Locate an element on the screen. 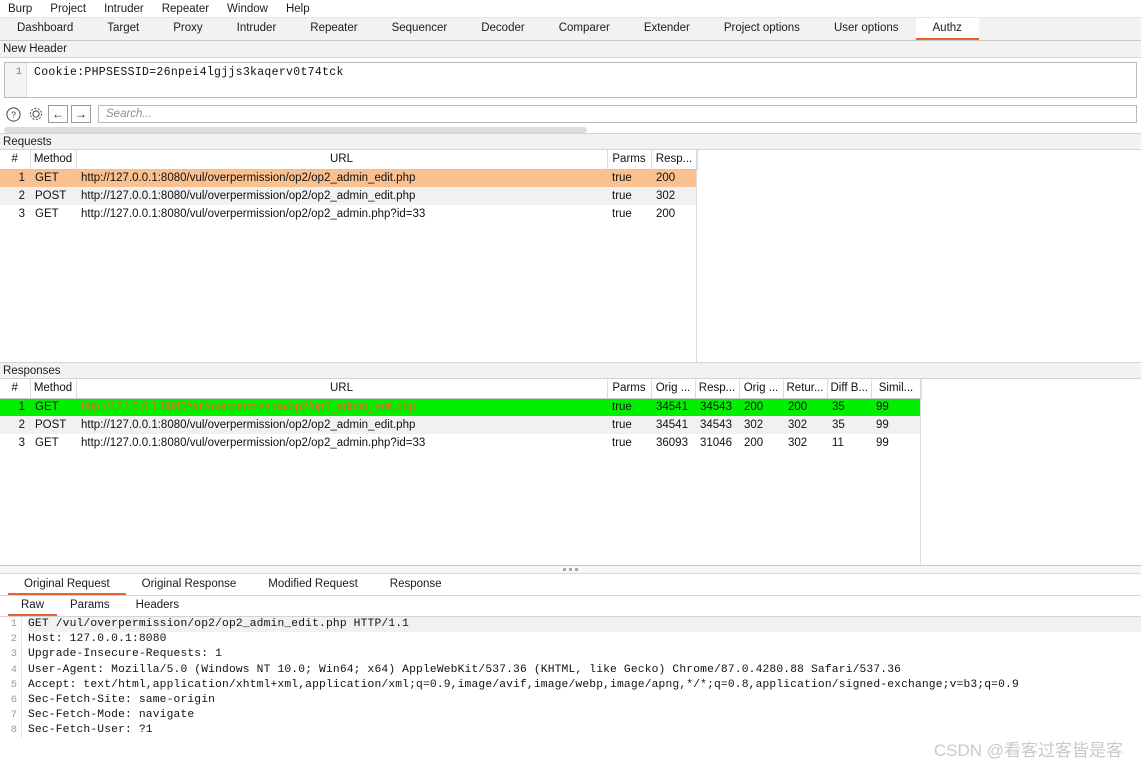 This screenshot has width=1141, height=775. view-tab-strip: Raw Params Headers is located at coordinates (570, 606).